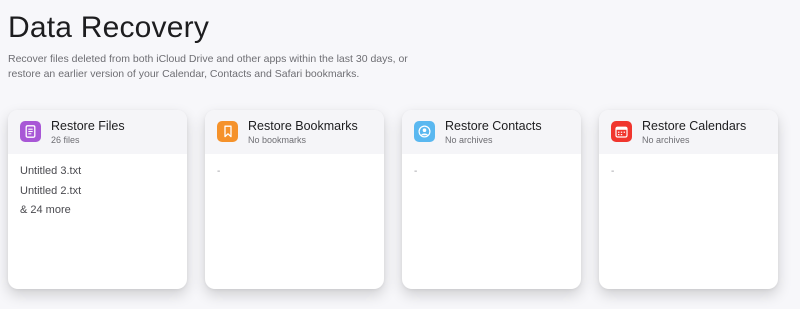  What do you see at coordinates (45, 211) in the screenshot?
I see `more-files-link: & 24 more` at bounding box center [45, 211].